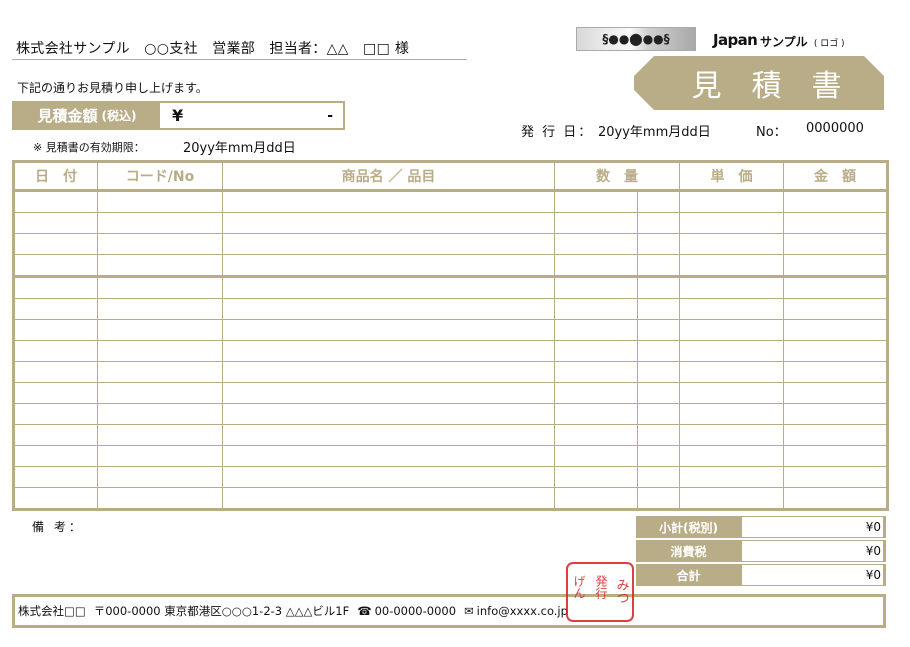  I want to click on footer-email: info@xxxx.co.jp, so click(522, 611).